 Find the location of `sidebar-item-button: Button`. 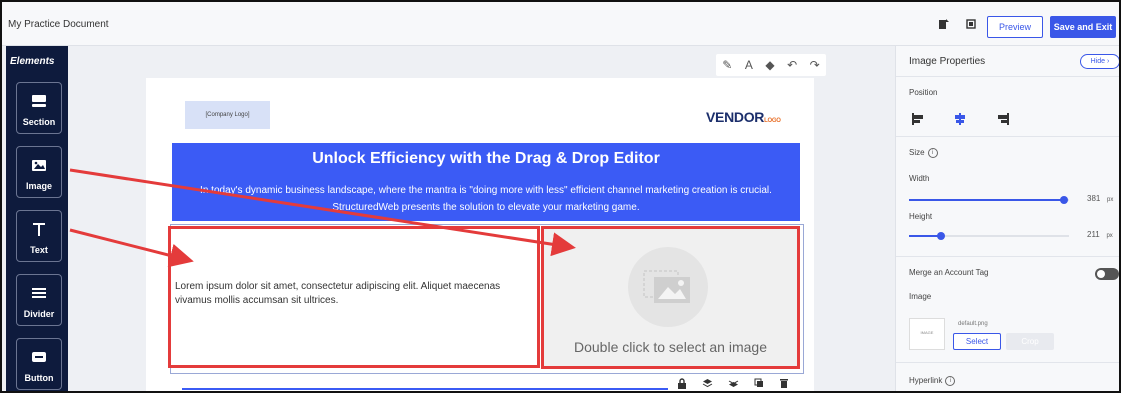

sidebar-item-button: Button is located at coordinates (39, 364).